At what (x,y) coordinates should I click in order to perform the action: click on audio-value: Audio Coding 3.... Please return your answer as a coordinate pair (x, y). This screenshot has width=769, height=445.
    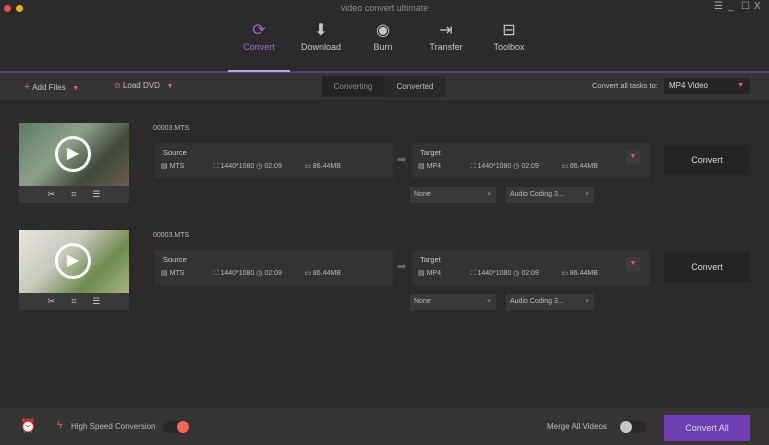
    Looking at the image, I should click on (537, 301).